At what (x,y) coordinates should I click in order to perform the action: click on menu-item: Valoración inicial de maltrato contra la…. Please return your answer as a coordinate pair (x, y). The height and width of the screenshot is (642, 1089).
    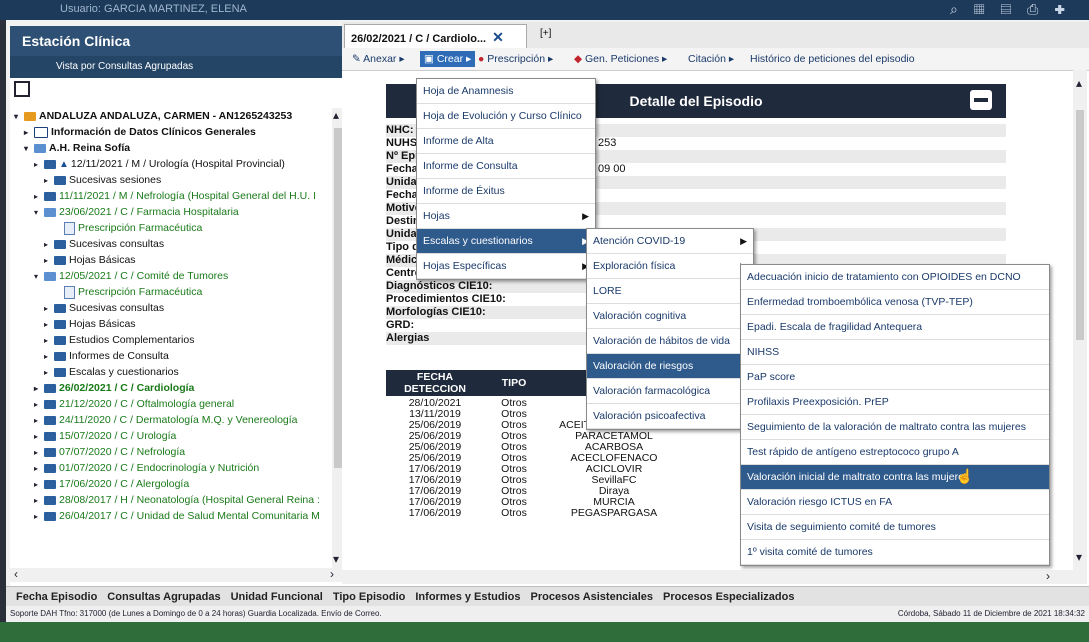
    Looking at the image, I should click on (895, 477).